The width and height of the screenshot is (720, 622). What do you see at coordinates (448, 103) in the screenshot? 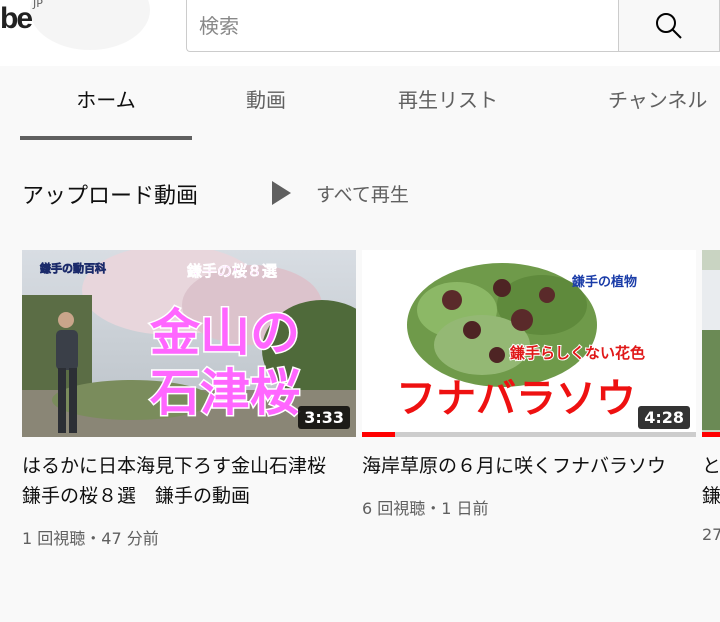
I see `tab-playlists: 再生リスト` at bounding box center [448, 103].